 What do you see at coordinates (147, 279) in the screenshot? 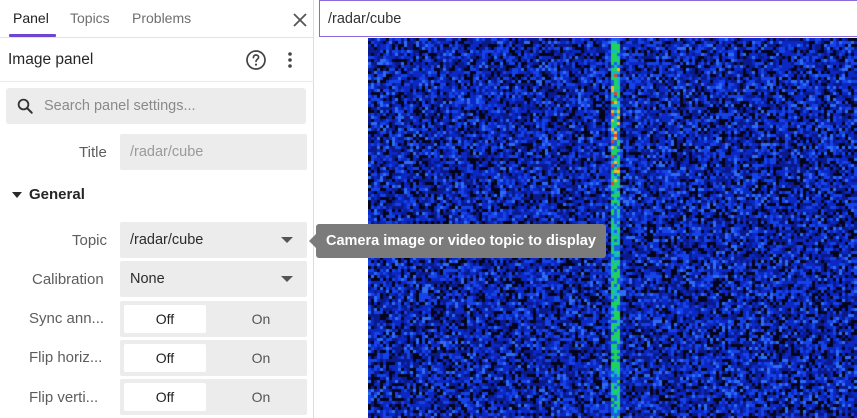
I see `calibration-value: None` at bounding box center [147, 279].